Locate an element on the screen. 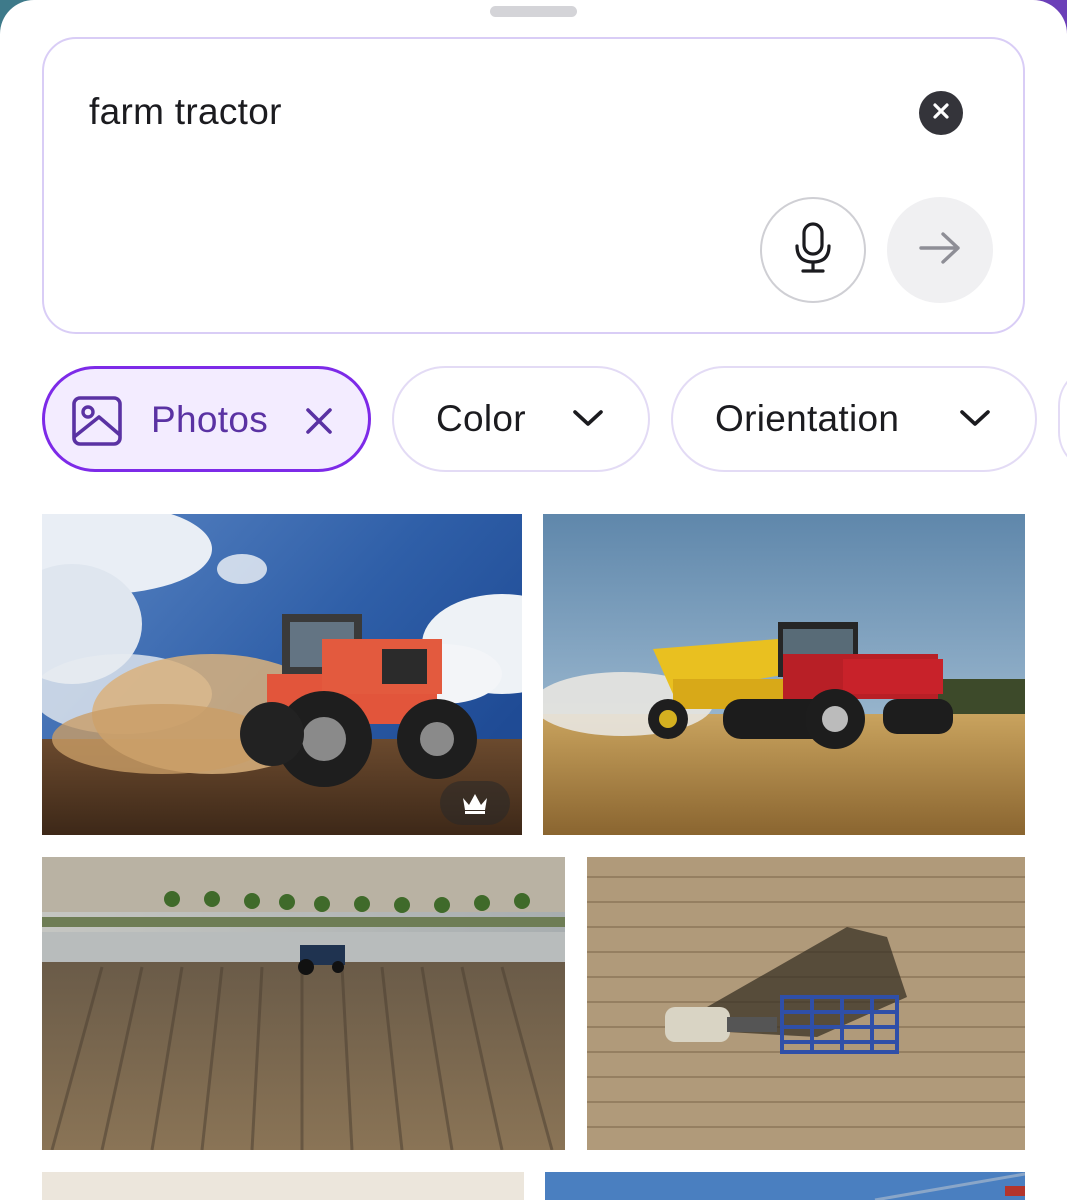  filter-chip-photos: Photos is located at coordinates (206, 419).